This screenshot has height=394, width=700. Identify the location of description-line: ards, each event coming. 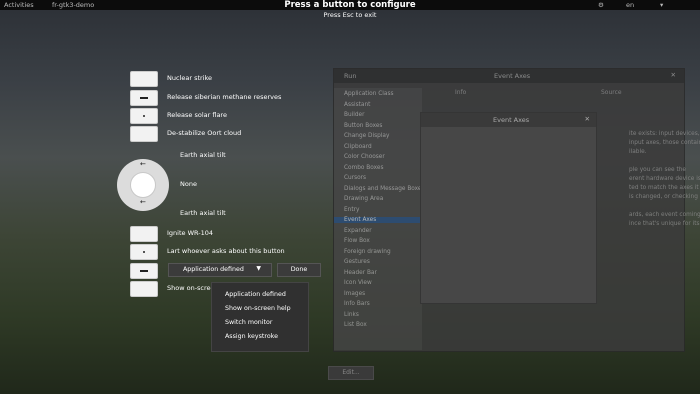
(664, 215).